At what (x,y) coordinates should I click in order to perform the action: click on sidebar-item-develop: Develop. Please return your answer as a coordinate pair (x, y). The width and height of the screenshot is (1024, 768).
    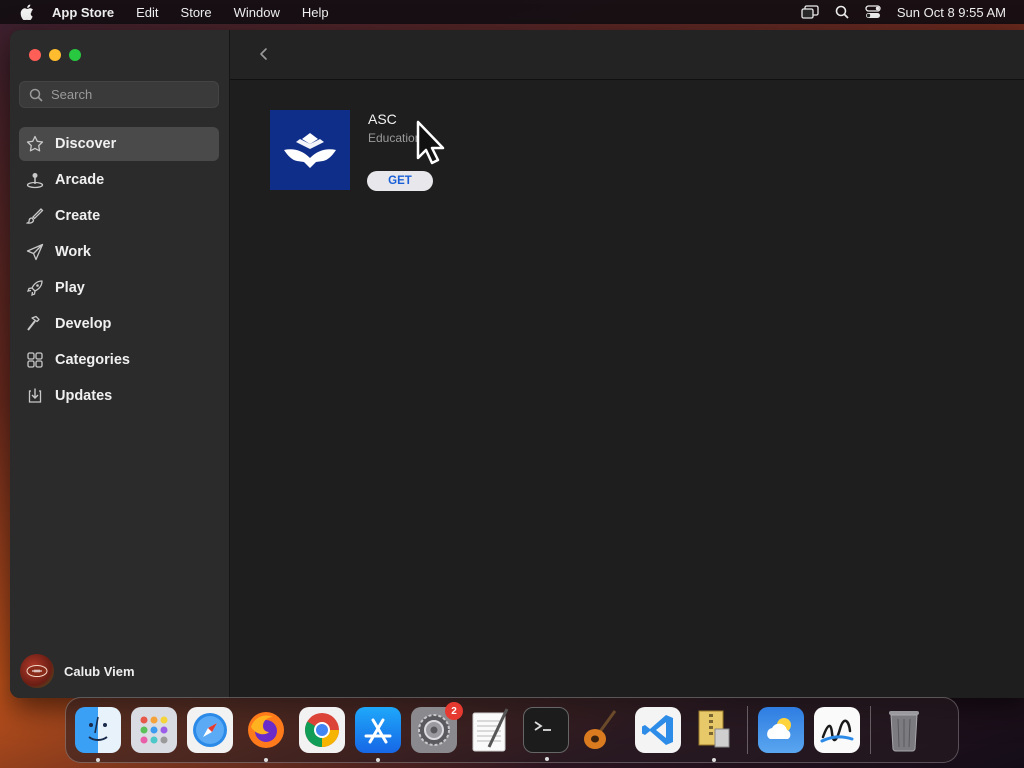
    Looking at the image, I should click on (119, 324).